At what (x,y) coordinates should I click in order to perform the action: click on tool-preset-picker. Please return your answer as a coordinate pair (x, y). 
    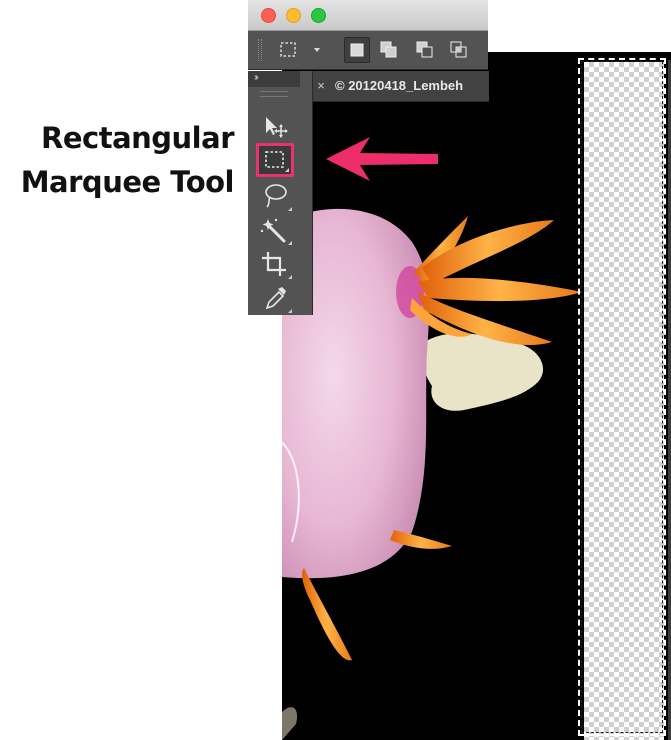
    Looking at the image, I should click on (301, 50).